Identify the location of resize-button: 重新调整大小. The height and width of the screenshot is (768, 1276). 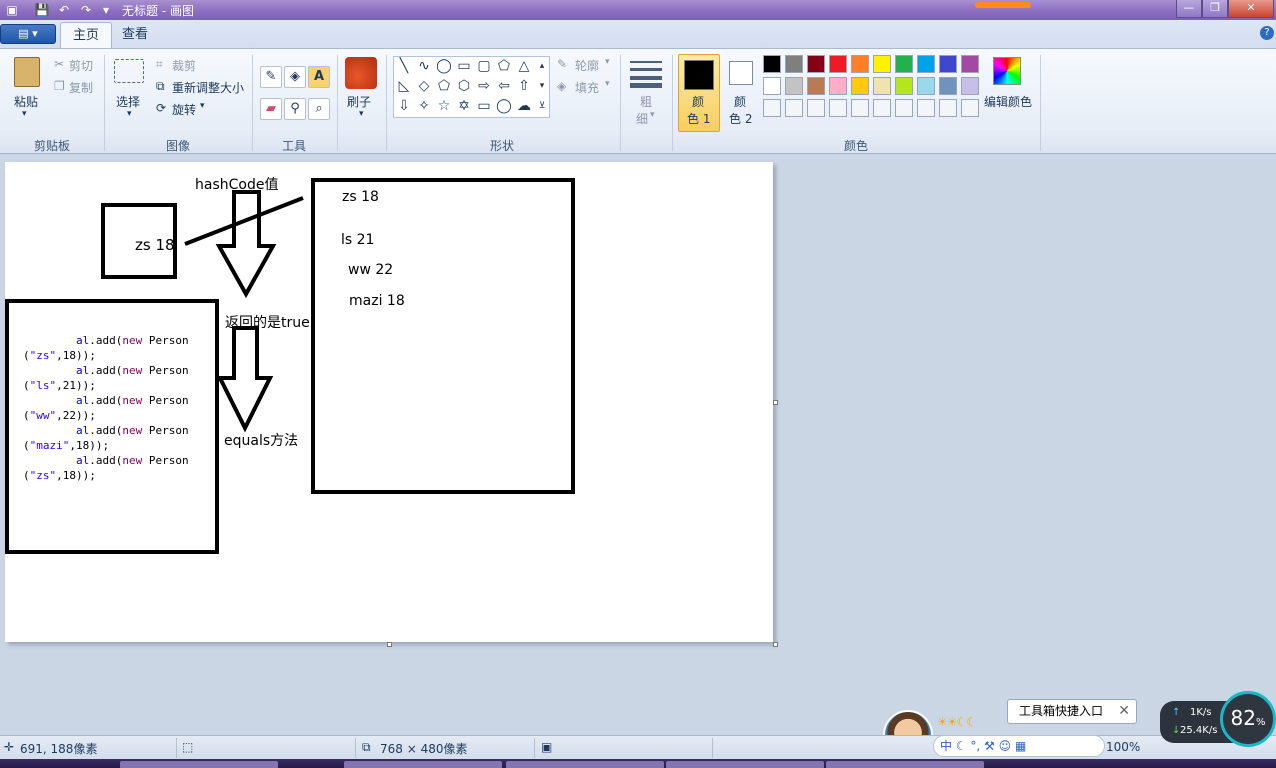
(208, 87).